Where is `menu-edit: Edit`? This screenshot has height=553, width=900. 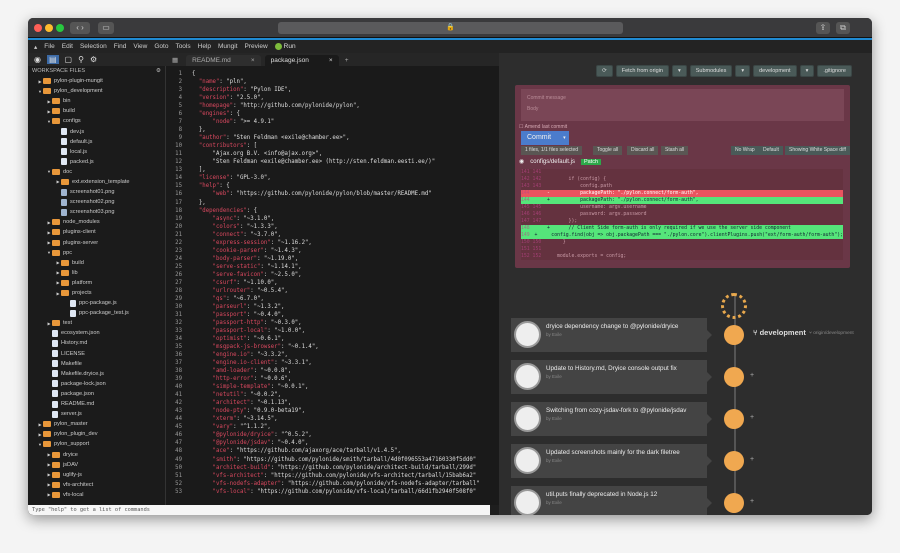 menu-edit: Edit is located at coordinates (67, 46).